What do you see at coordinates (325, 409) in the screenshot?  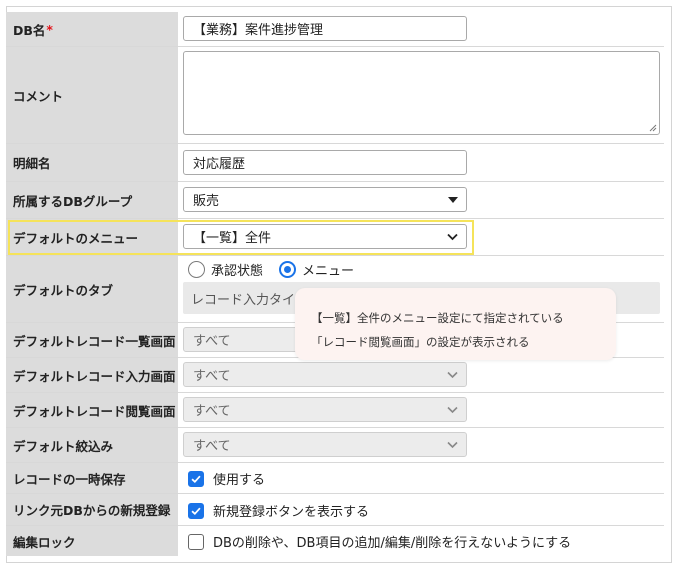 I see `default-view-screen-select: すべて` at bounding box center [325, 409].